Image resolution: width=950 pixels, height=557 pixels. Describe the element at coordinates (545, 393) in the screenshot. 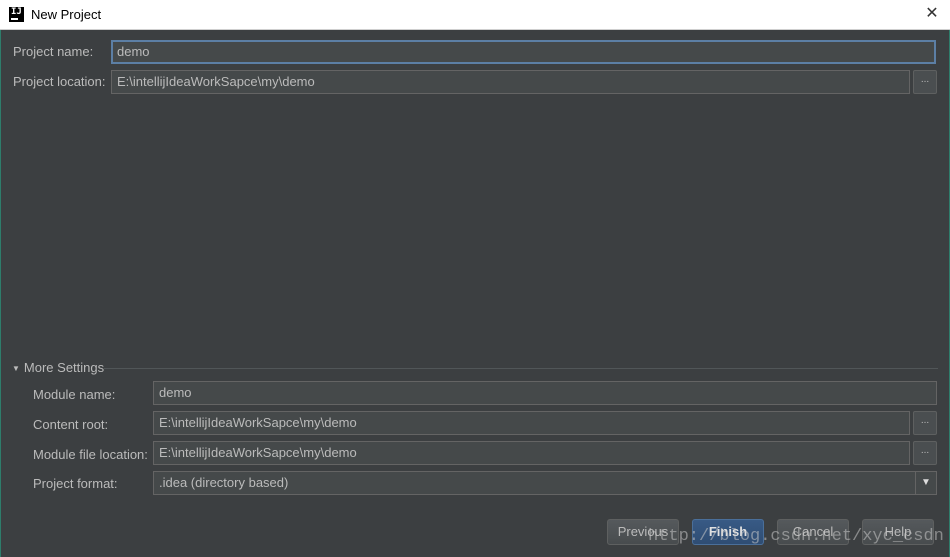

I see `module-name-input: demo` at that location.